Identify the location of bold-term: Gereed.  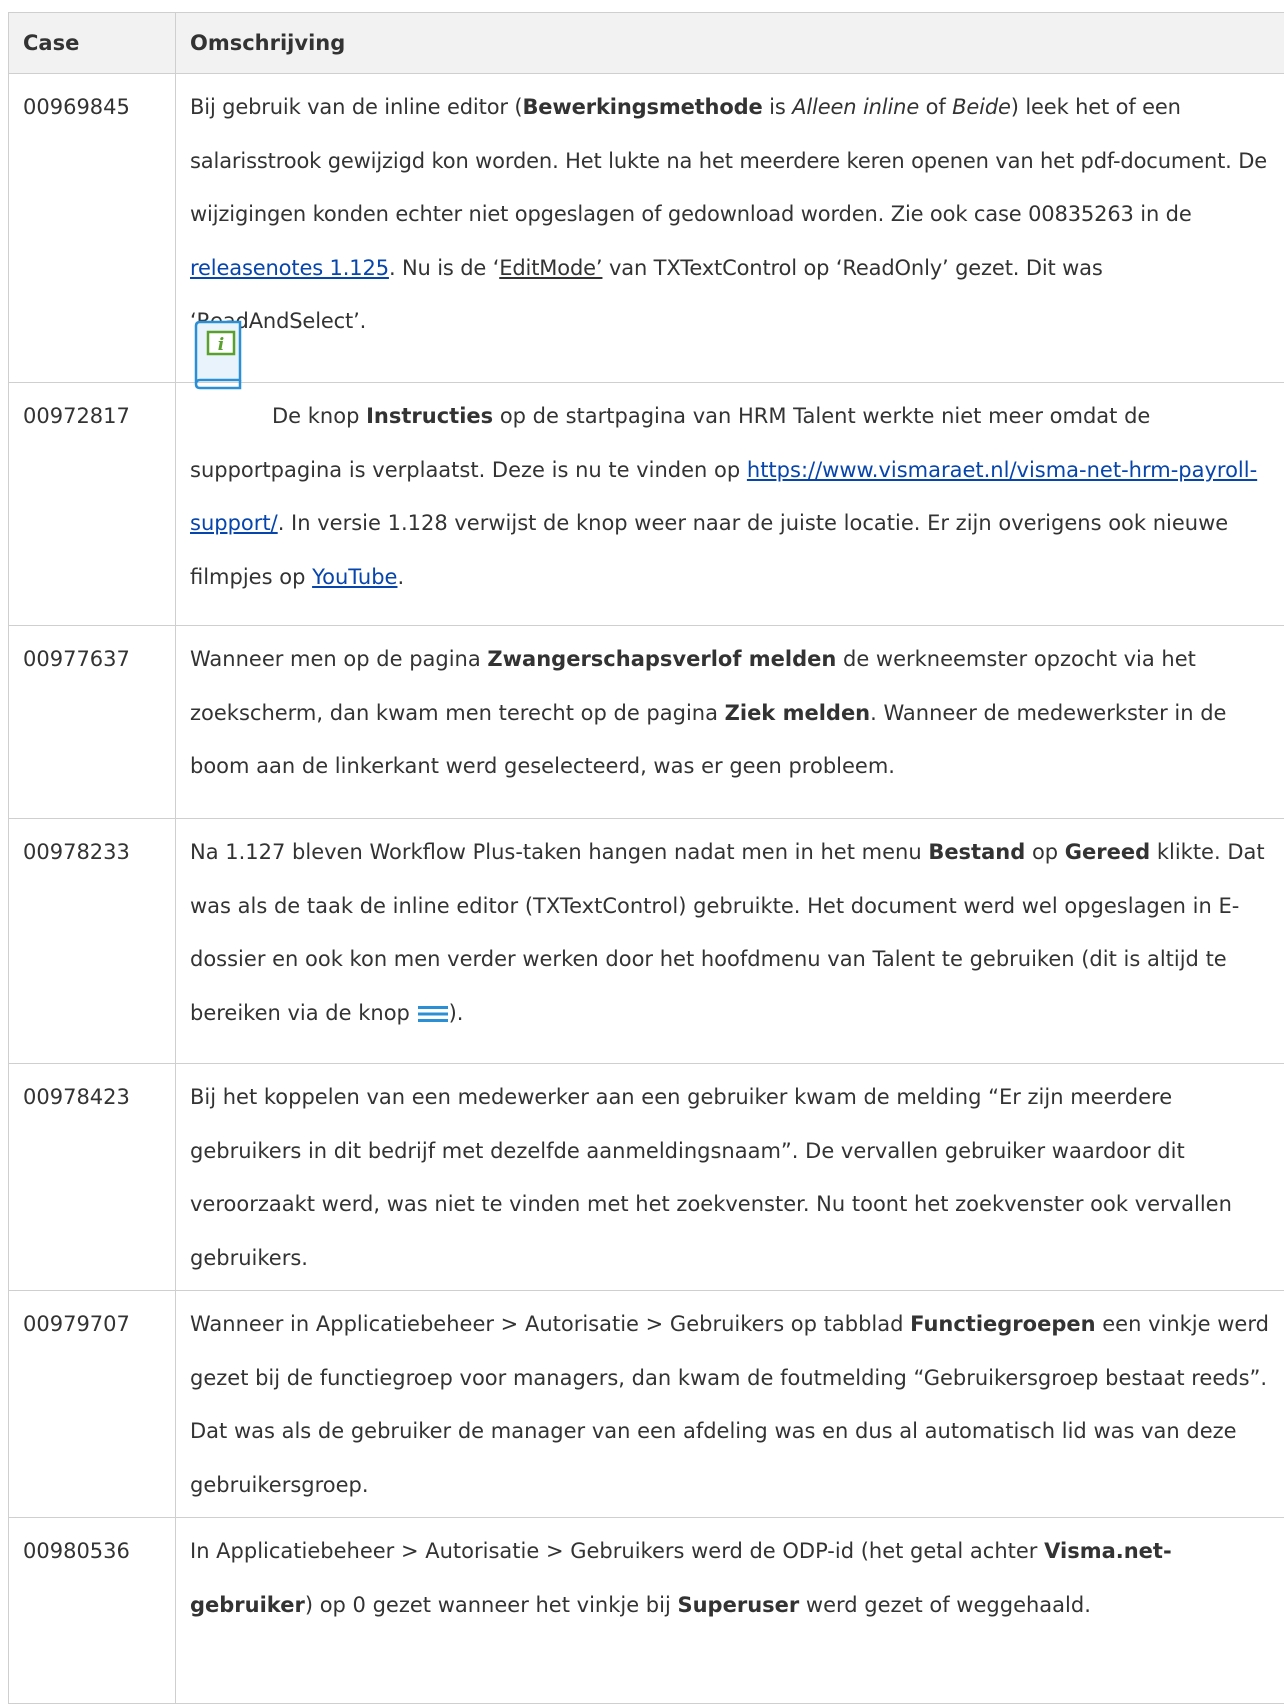
(1107, 852).